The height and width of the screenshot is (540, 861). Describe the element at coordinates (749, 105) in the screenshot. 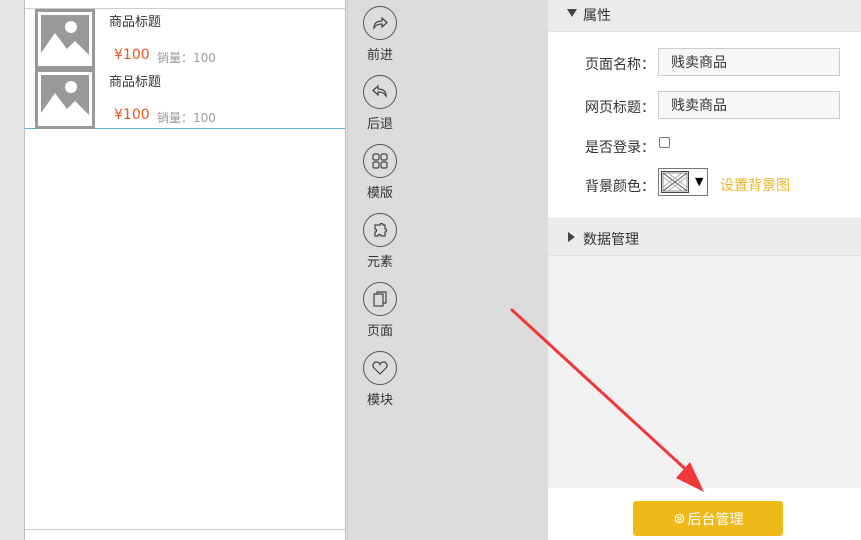

I see `page-title-input` at that location.